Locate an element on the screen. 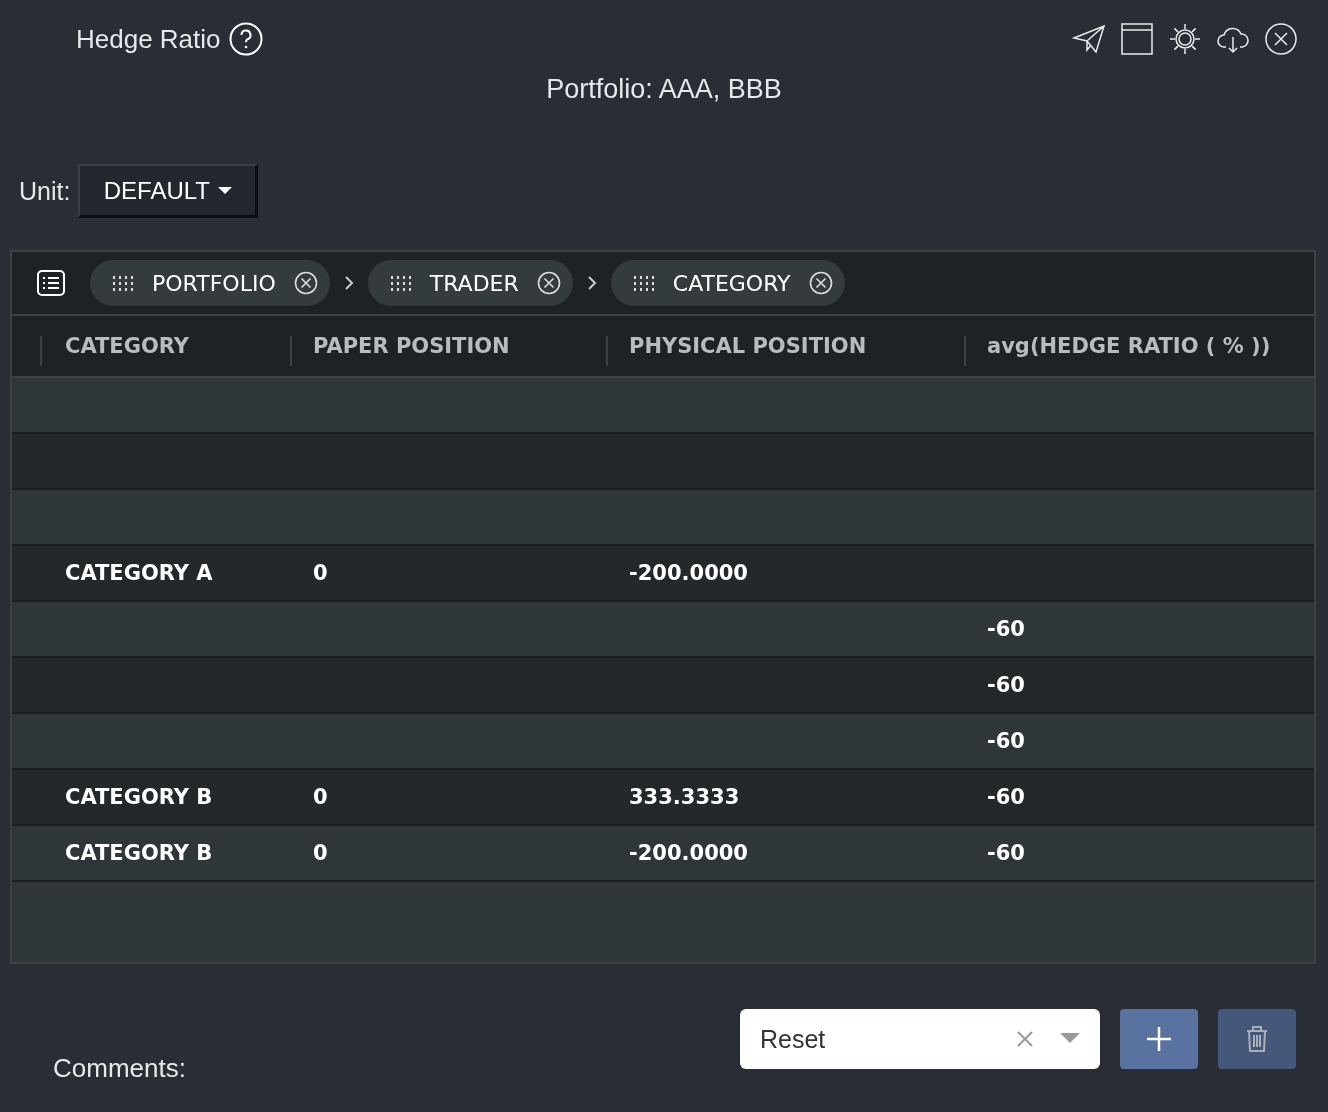 Image resolution: width=1328 pixels, height=1112 pixels. group-chip: TRADER is located at coordinates (470, 283).